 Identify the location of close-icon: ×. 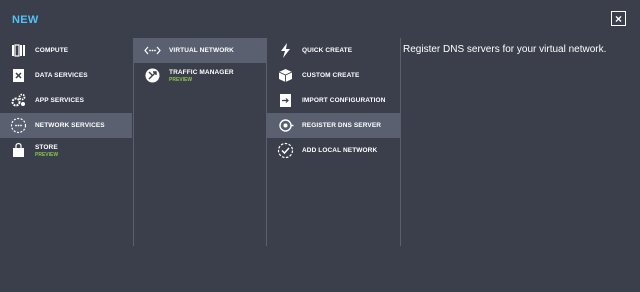
(618, 18).